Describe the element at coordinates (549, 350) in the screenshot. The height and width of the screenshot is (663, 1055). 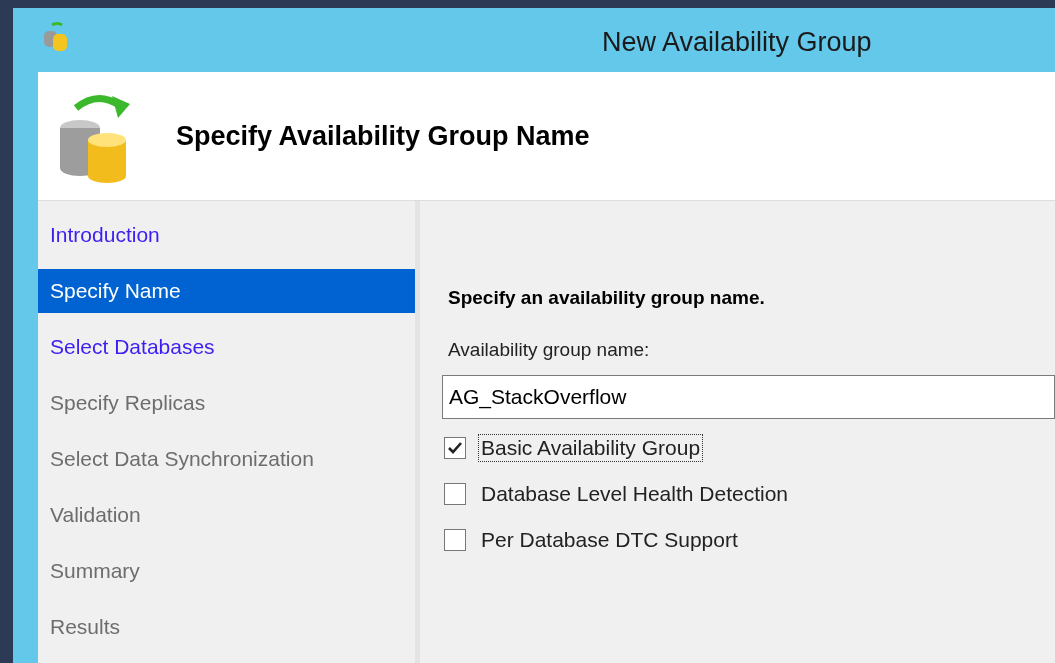
I see `field-label: Availability group name:` at that location.